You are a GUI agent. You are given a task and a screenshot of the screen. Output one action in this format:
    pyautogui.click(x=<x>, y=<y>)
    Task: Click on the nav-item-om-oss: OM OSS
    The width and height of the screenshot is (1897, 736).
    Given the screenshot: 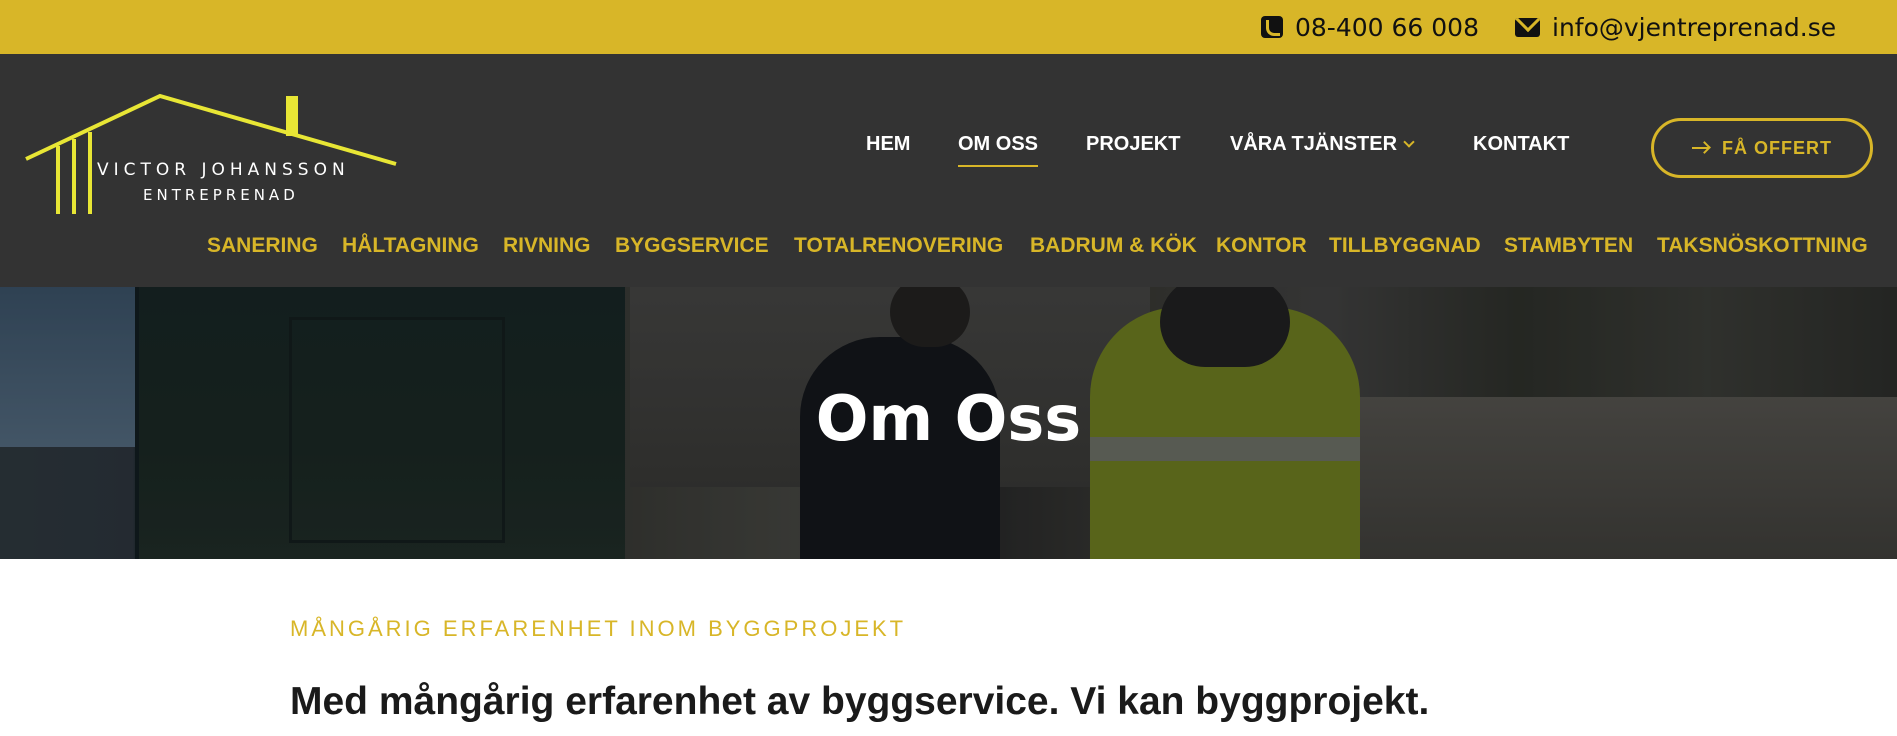 What is the action you would take?
    pyautogui.click(x=998, y=150)
    